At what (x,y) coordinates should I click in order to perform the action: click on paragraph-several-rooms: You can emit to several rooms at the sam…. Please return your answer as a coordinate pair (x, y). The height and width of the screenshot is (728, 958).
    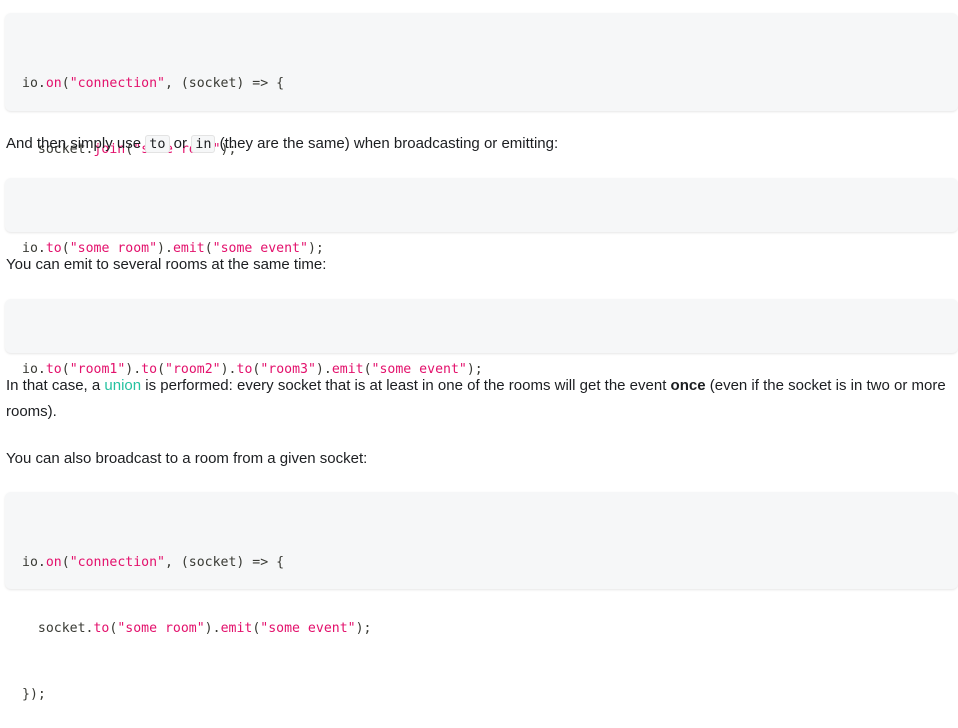
    Looking at the image, I should click on (166, 264).